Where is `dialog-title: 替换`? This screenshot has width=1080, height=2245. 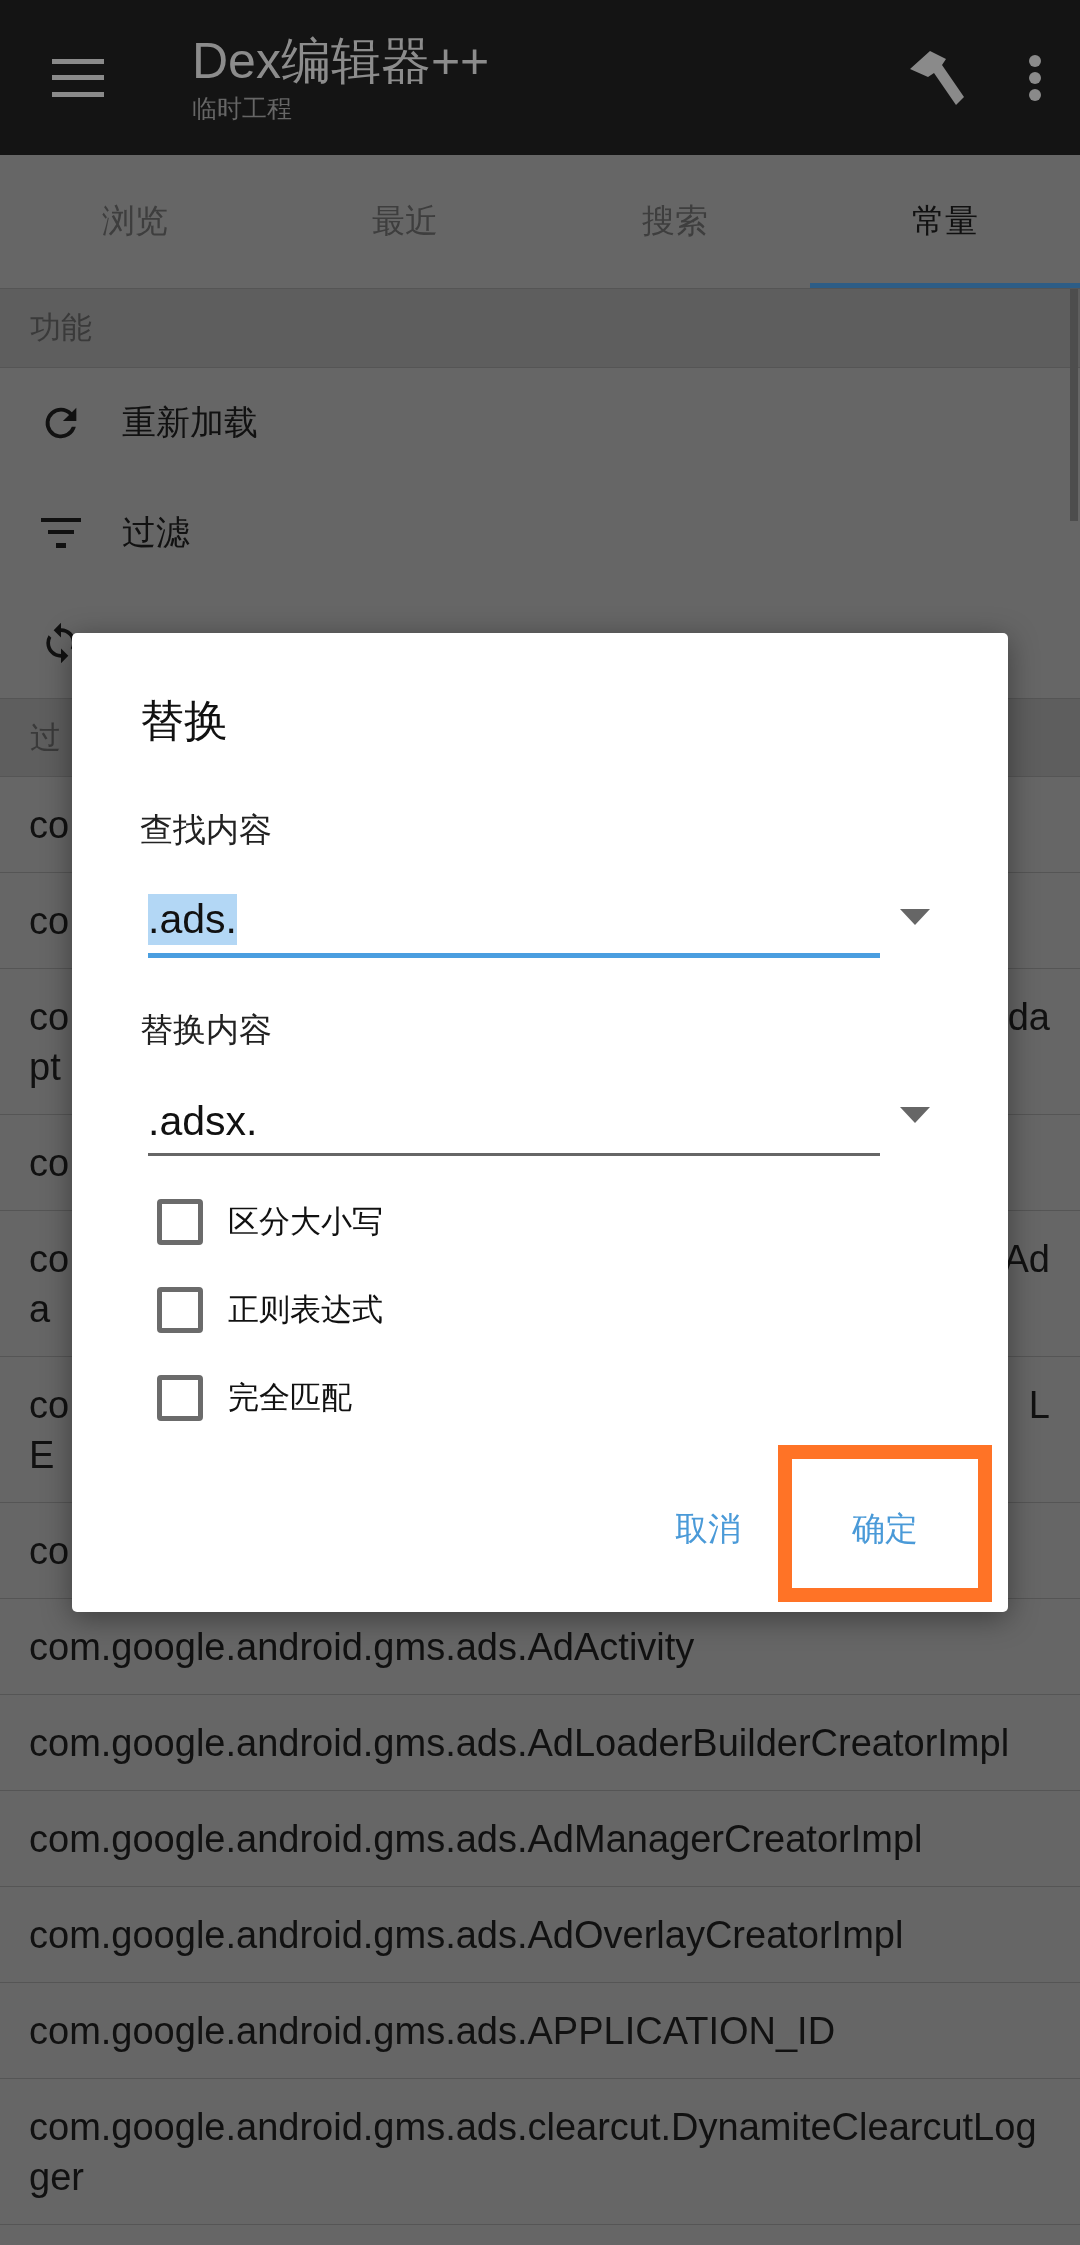
dialog-title: 替换 is located at coordinates (184, 721).